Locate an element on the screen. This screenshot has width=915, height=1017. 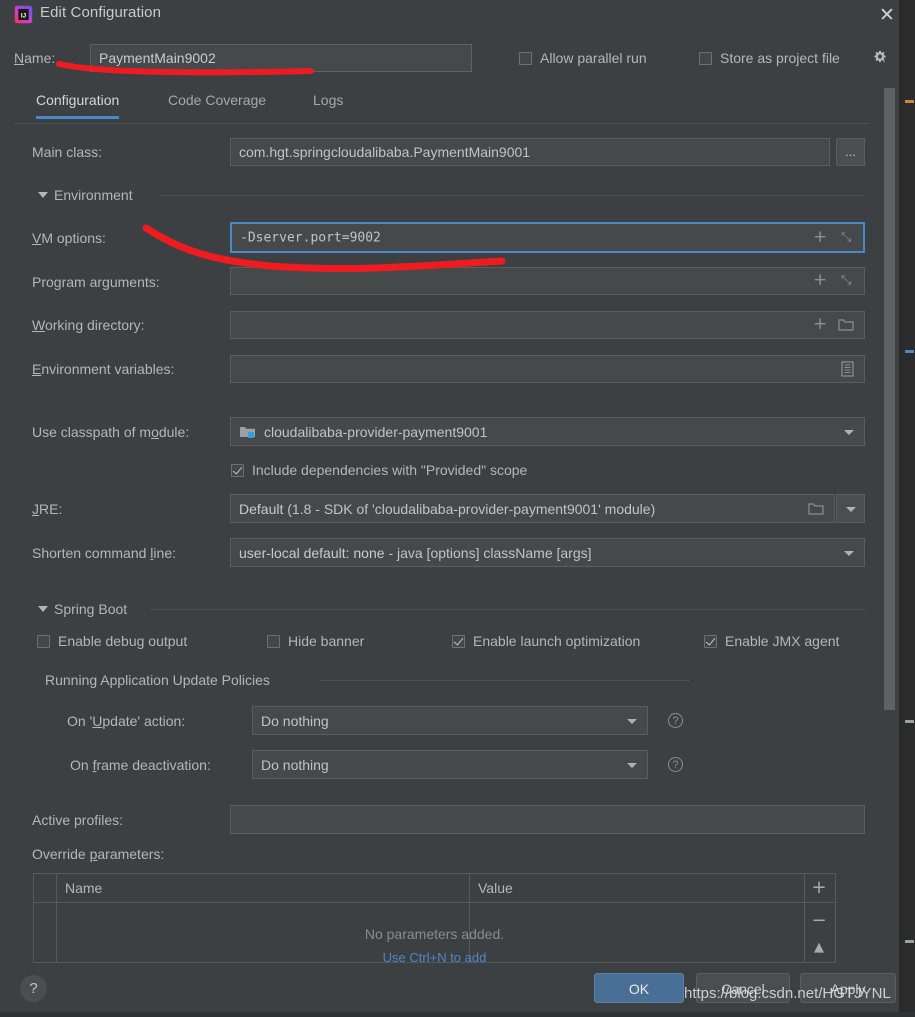
table-empty-message: No parameters added. is located at coordinates (434, 934).